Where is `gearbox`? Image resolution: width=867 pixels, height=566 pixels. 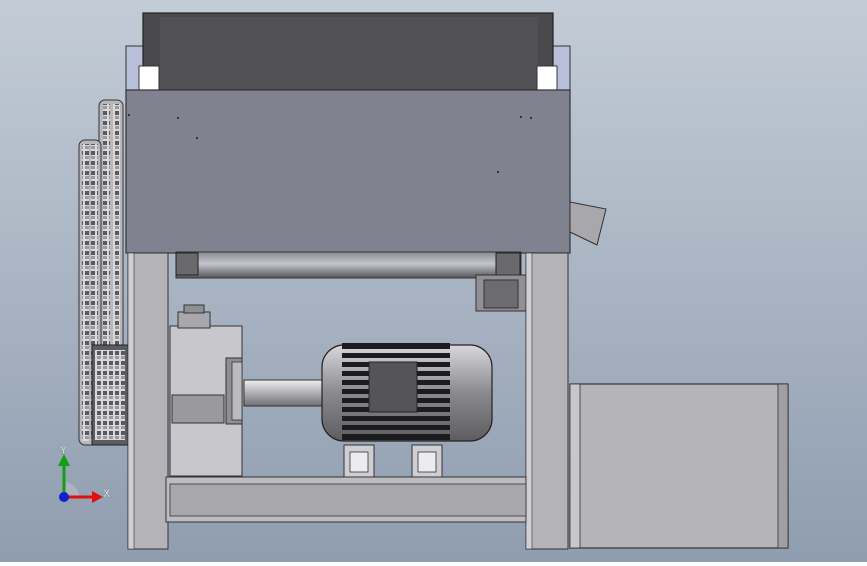 gearbox is located at coordinates (206, 390).